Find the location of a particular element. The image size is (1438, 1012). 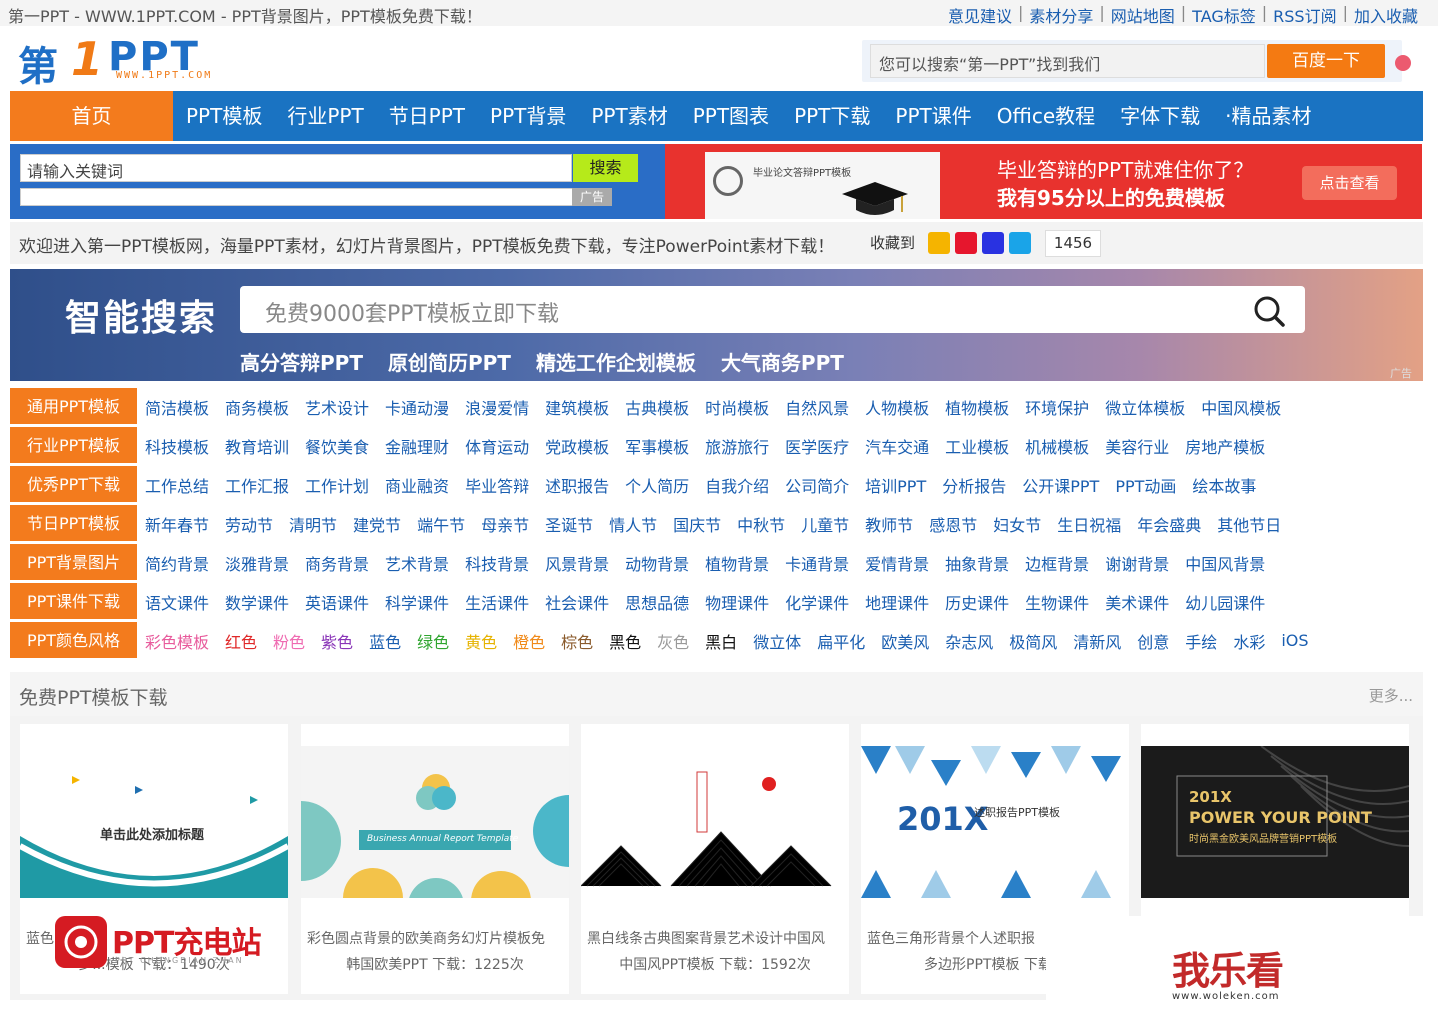

category-link: 橙色 is located at coordinates (529, 641).